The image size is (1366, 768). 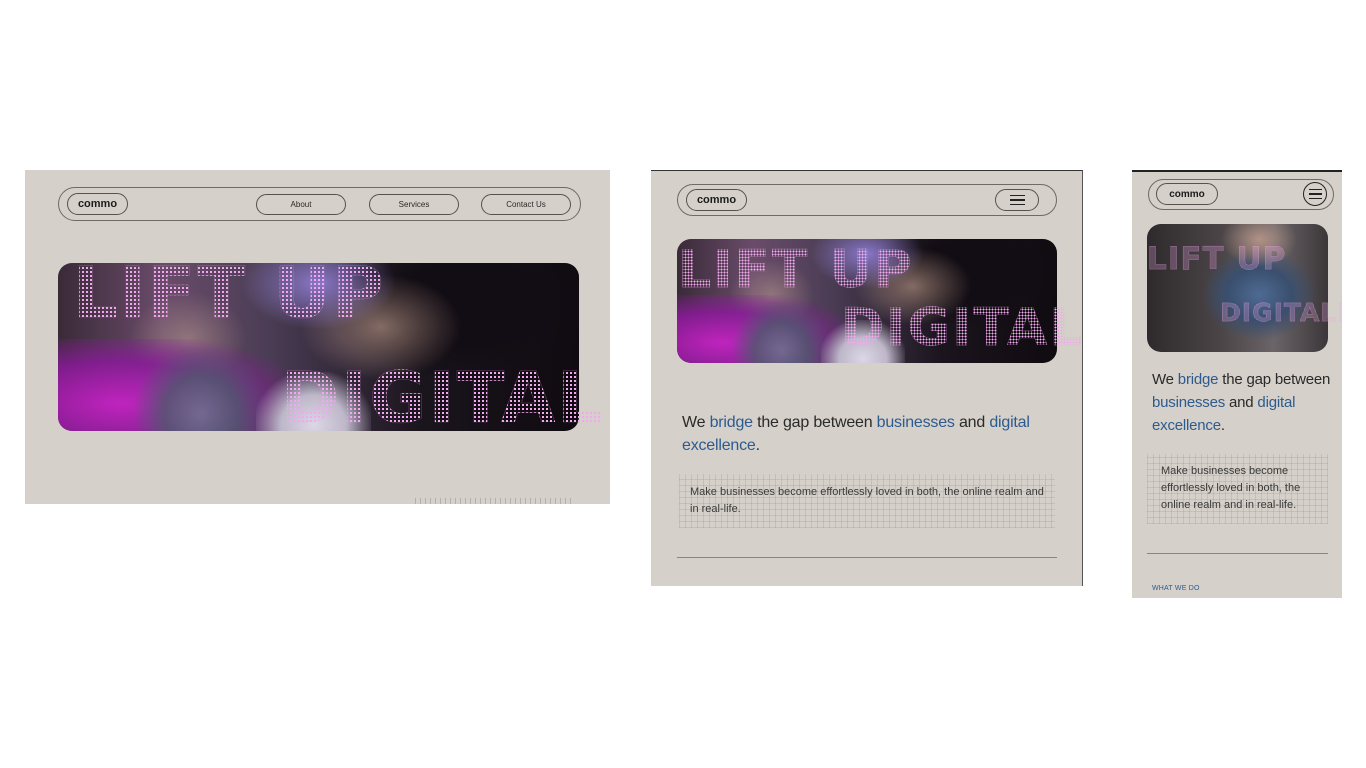 What do you see at coordinates (301, 204) in the screenshot?
I see `nav-about-button: About` at bounding box center [301, 204].